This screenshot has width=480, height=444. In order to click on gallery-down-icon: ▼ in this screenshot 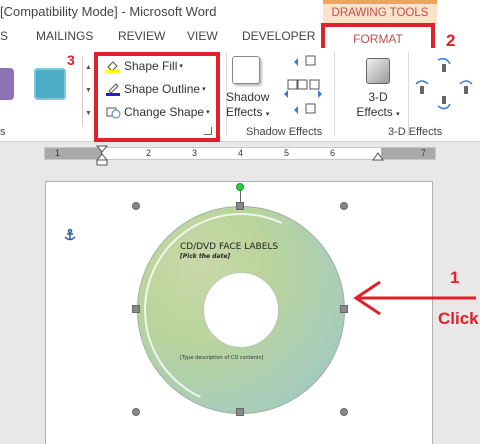, I will do `click(88, 90)`.